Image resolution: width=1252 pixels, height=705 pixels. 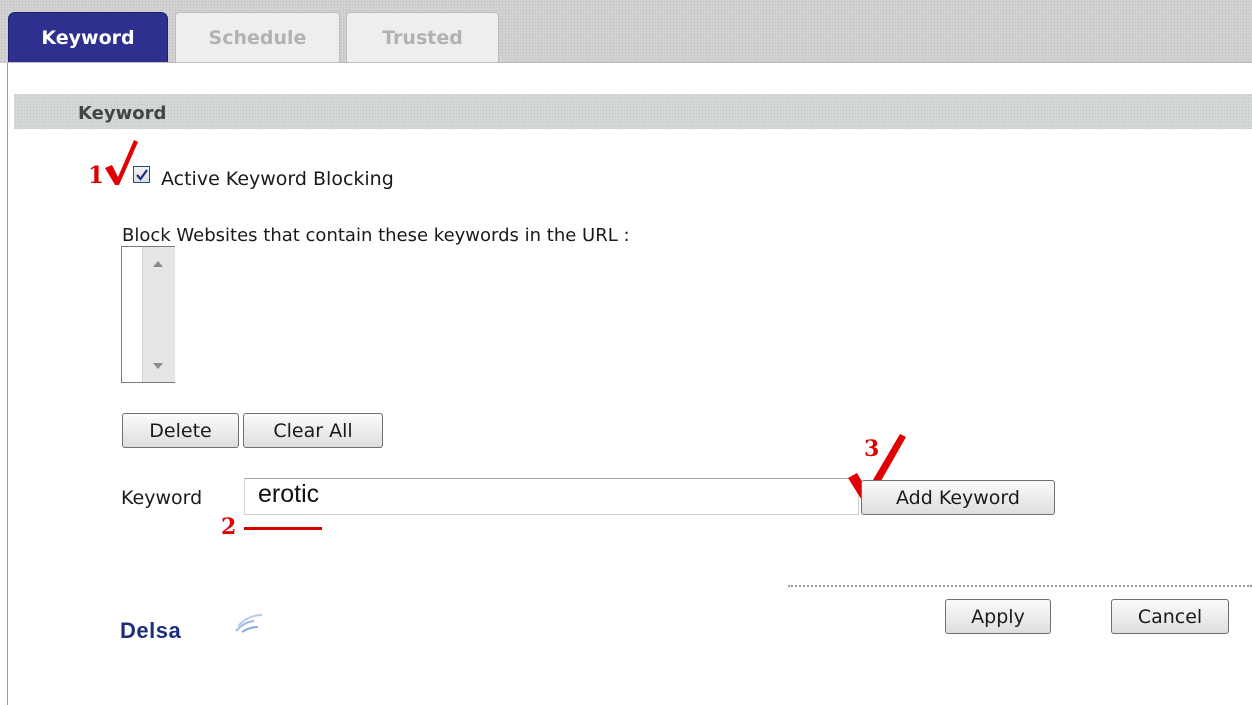 What do you see at coordinates (257, 37) in the screenshot?
I see `tab-schedule: Schedule` at bounding box center [257, 37].